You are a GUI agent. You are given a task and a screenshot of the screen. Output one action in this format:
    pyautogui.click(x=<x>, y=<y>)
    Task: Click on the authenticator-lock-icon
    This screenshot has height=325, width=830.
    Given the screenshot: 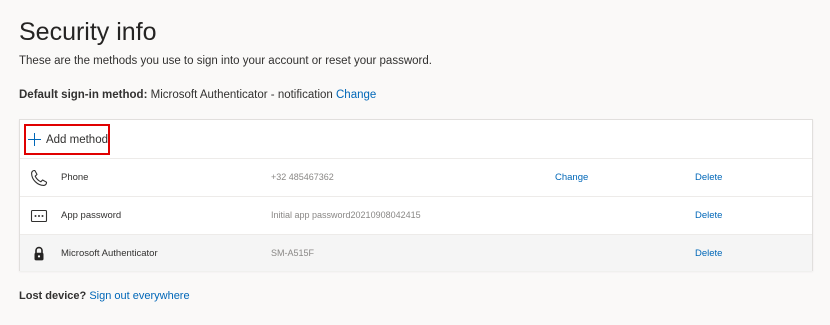 What is the action you would take?
    pyautogui.click(x=39, y=254)
    